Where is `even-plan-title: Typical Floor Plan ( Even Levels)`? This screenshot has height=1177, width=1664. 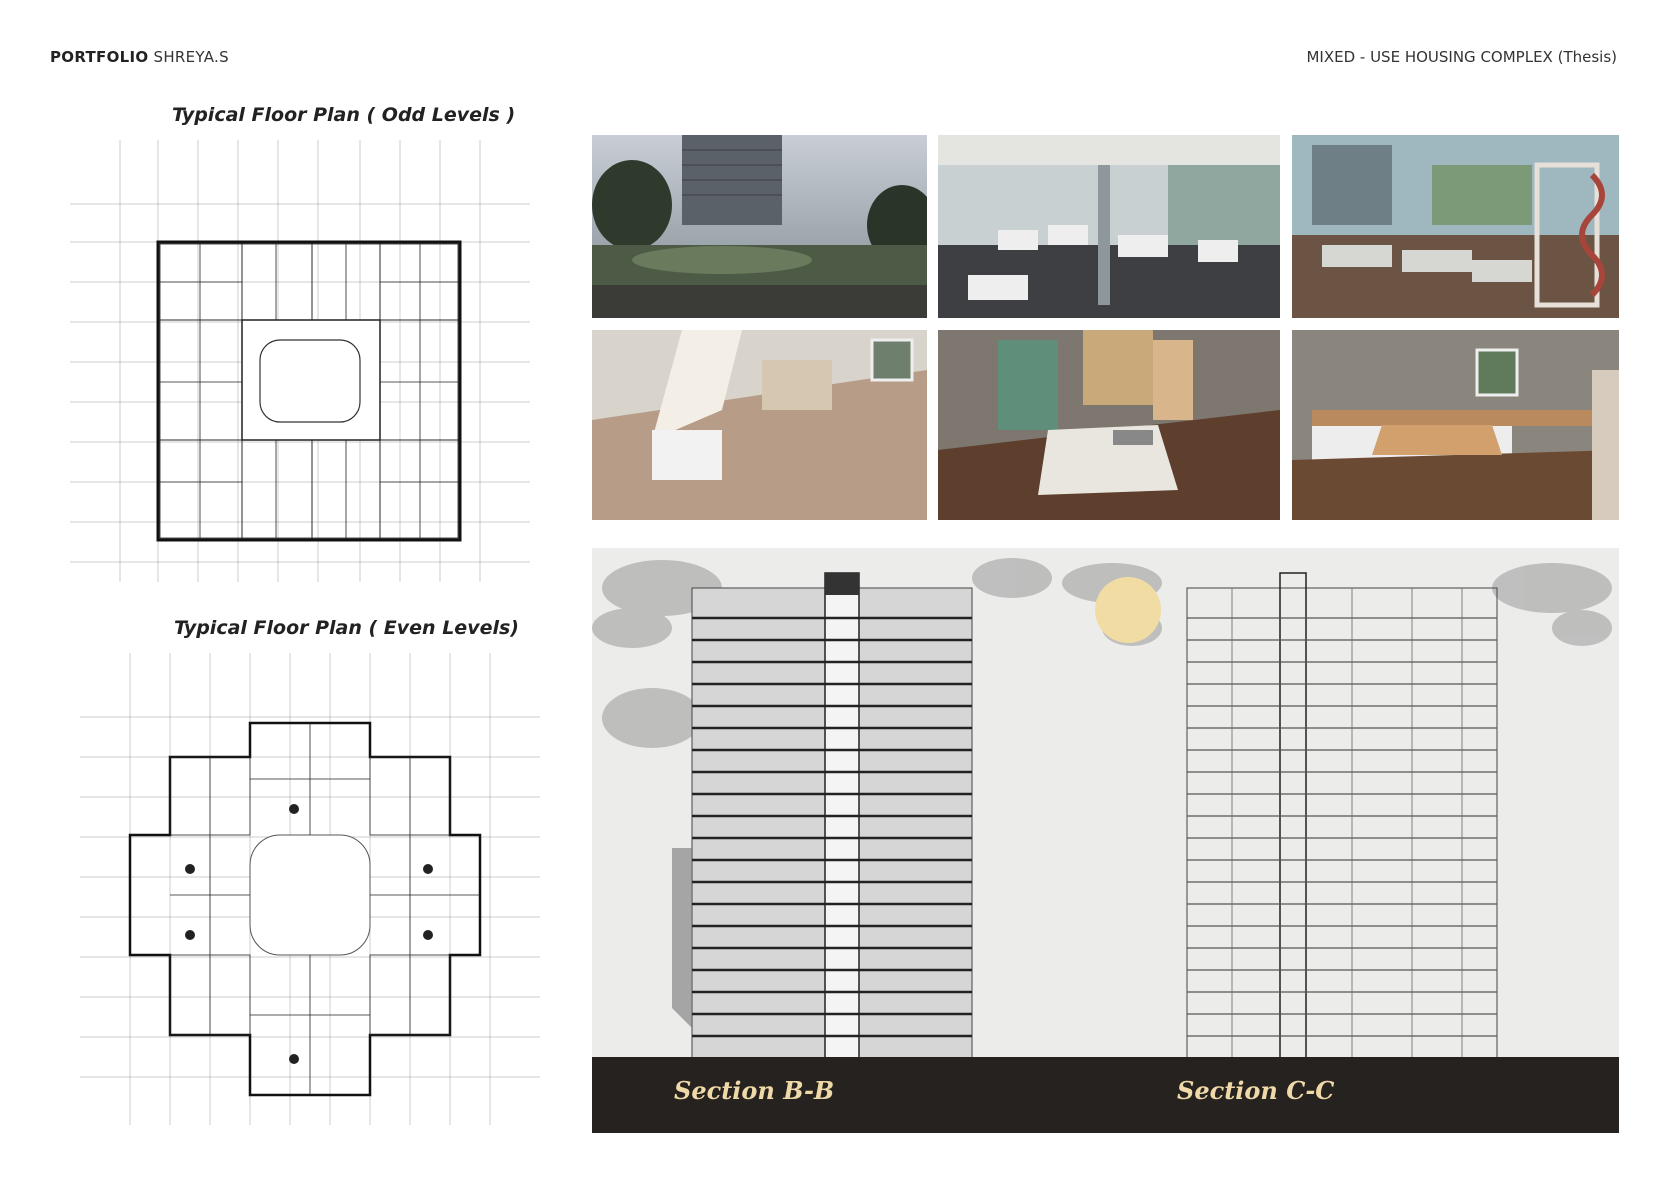 even-plan-title: Typical Floor Plan ( Even Levels) is located at coordinates (346, 628).